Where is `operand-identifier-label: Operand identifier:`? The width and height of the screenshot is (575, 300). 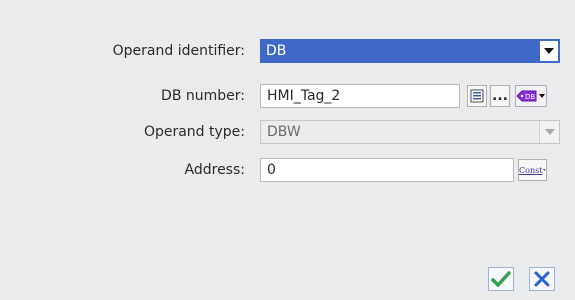
operand-identifier-label: Operand identifier: is located at coordinates (178, 51).